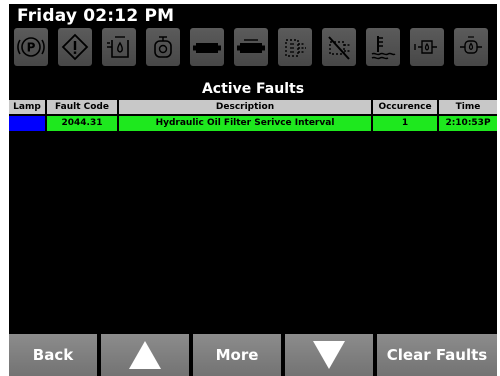 The width and height of the screenshot is (500, 376). Describe the element at coordinates (295, 47) in the screenshot. I see `fuel-filter-icon` at that location.